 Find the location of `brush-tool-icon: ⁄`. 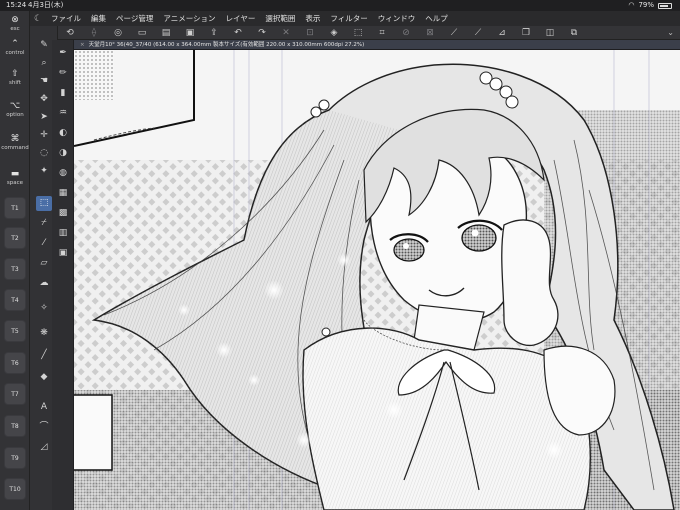

brush-tool-icon: ⁄ is located at coordinates (44, 243).